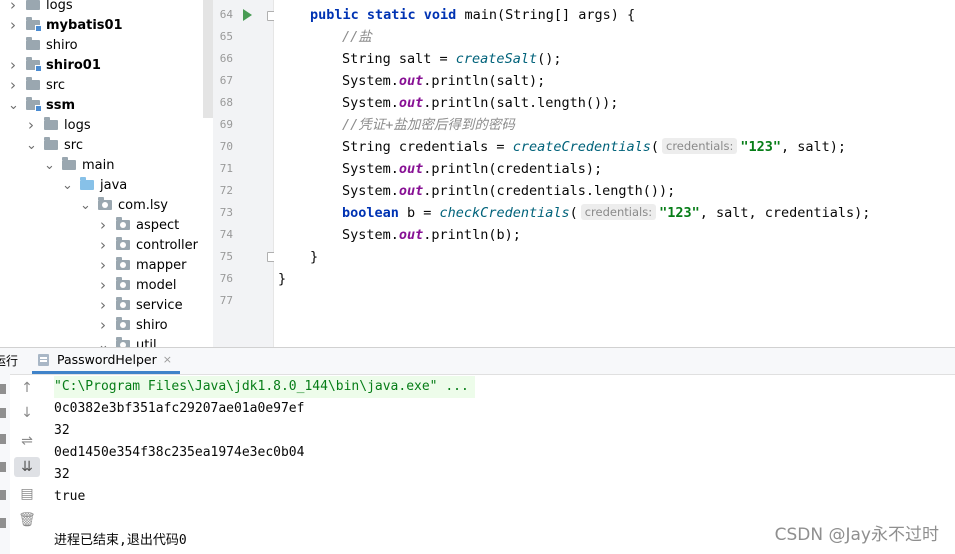 The image size is (955, 554). I want to click on code-token: System., so click(370, 191).